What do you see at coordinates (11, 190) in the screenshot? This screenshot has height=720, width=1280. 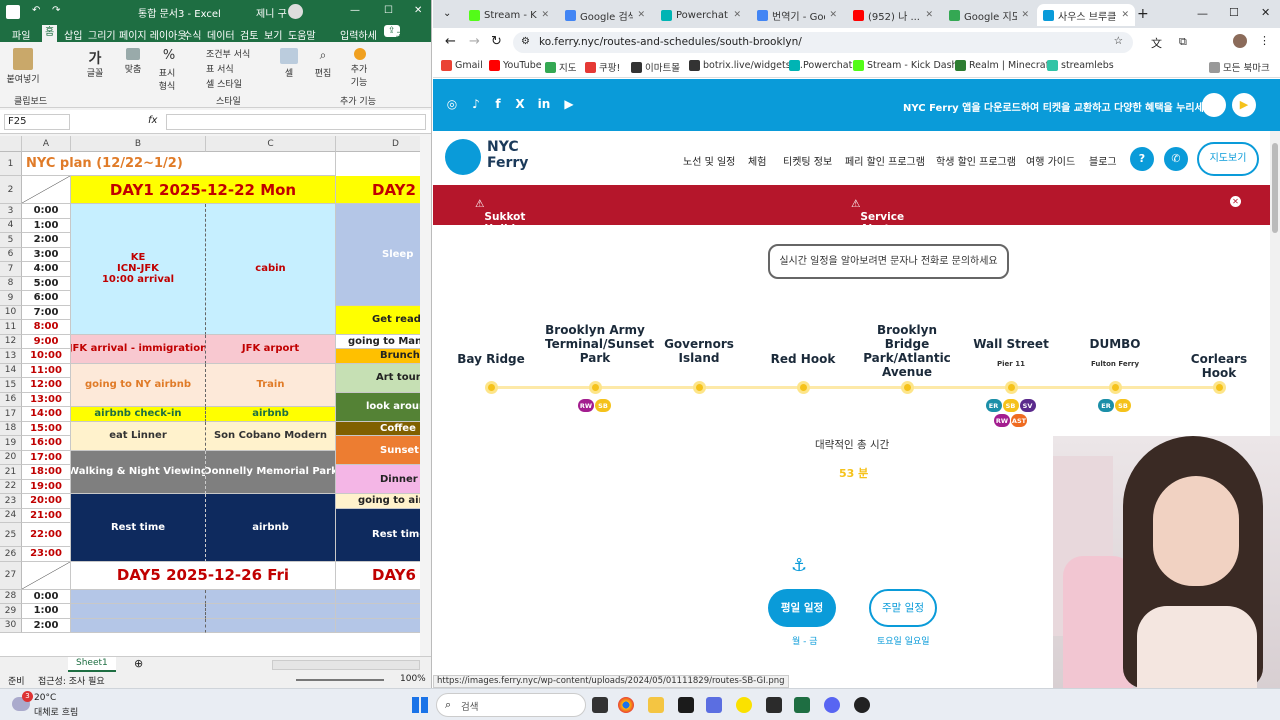 I see `row-header: 2` at bounding box center [11, 190].